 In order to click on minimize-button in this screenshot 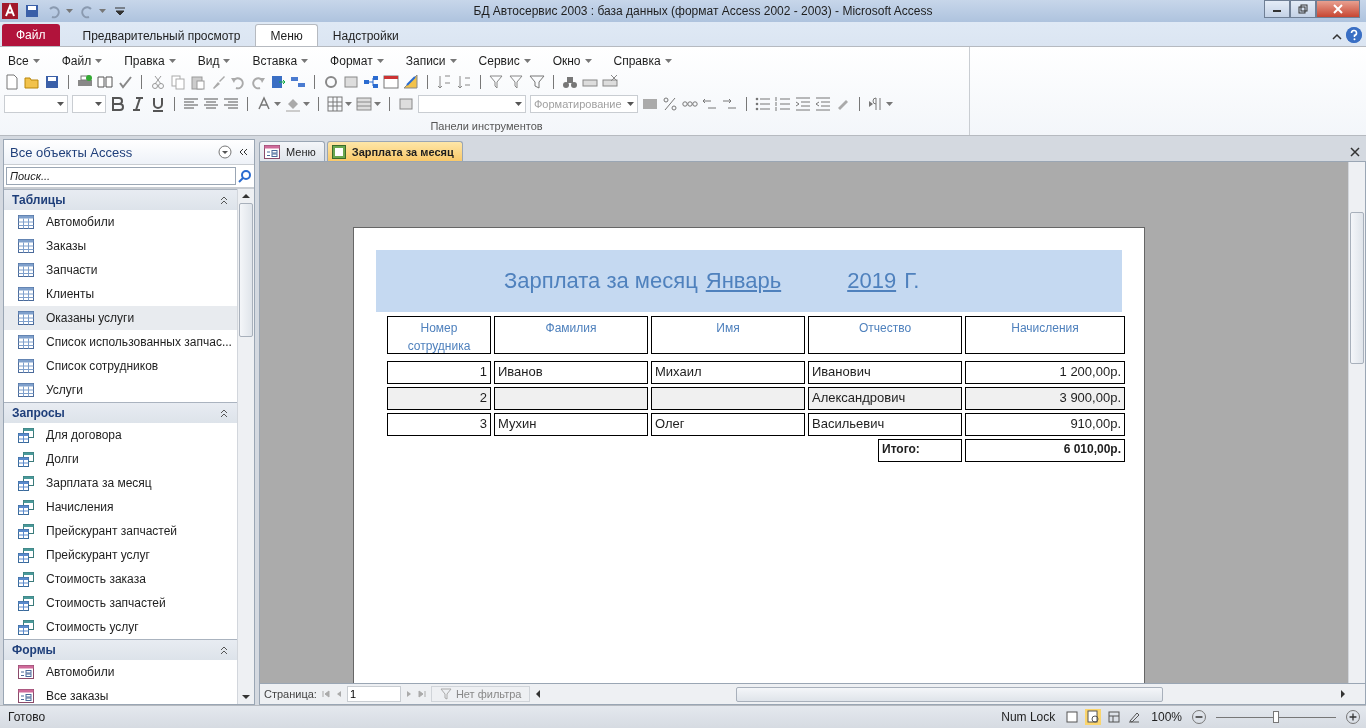, I will do `click(1277, 9)`.